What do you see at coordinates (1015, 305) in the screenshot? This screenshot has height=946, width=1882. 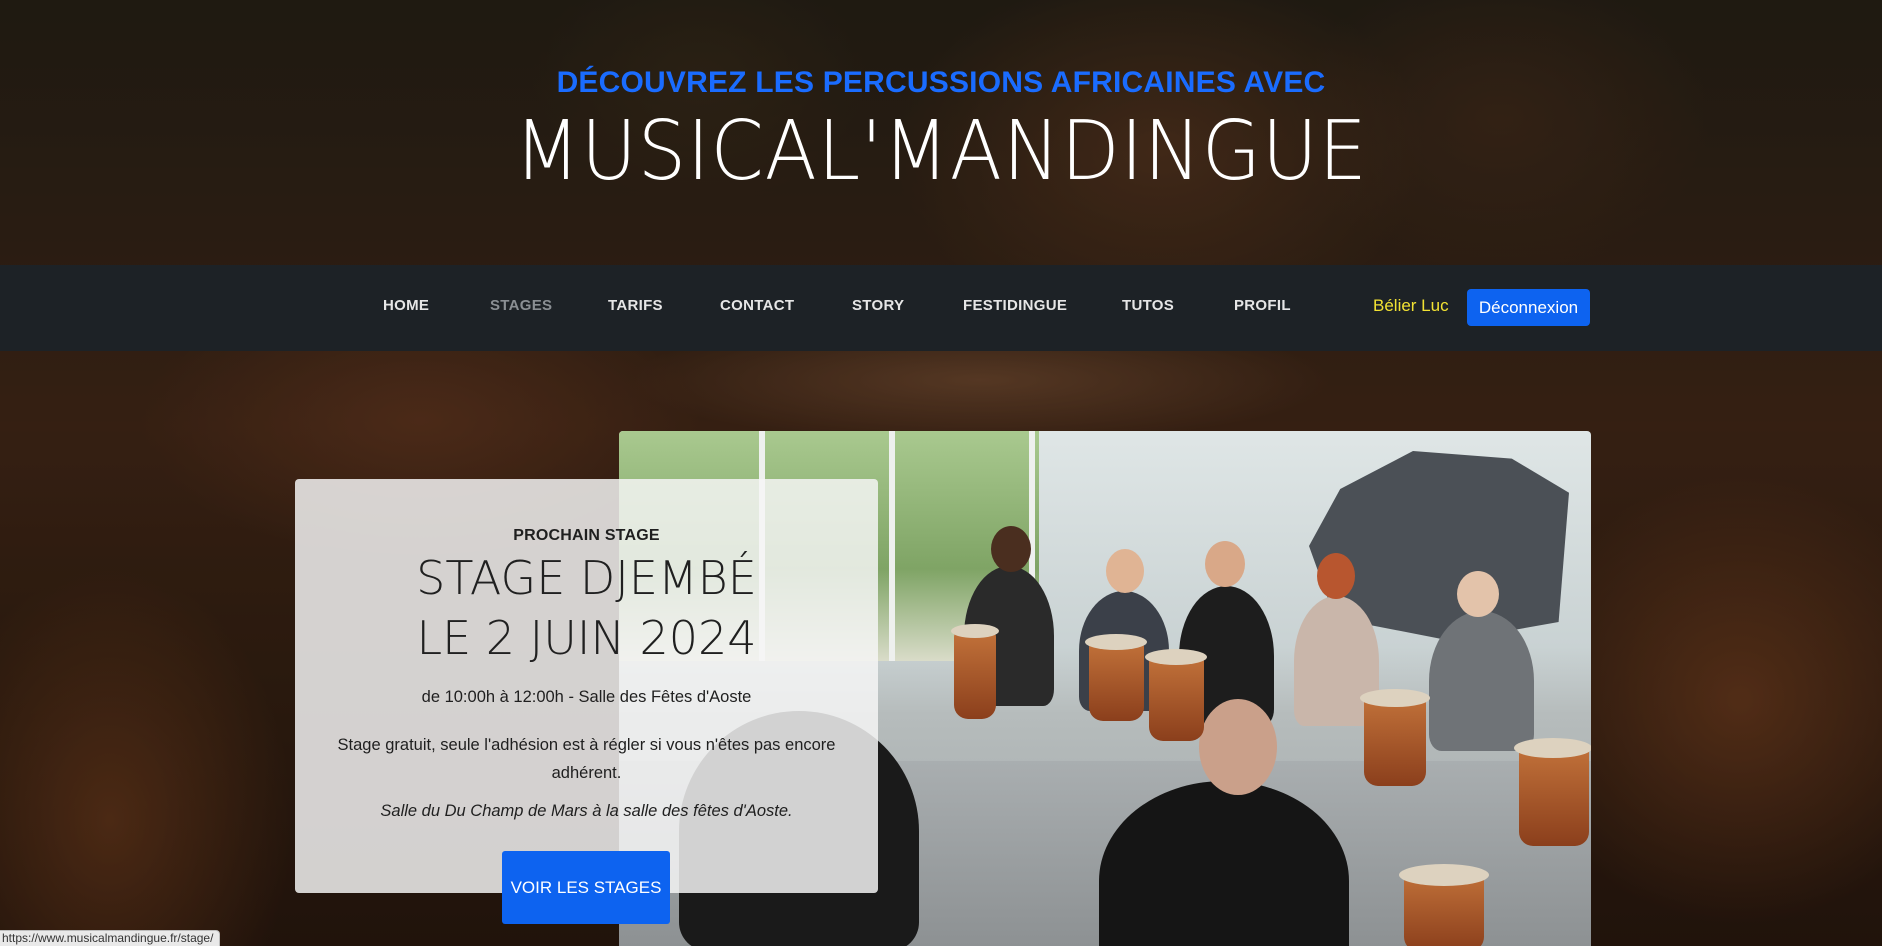 I see `nav-item-festidingue: FESTIDINGUE` at bounding box center [1015, 305].